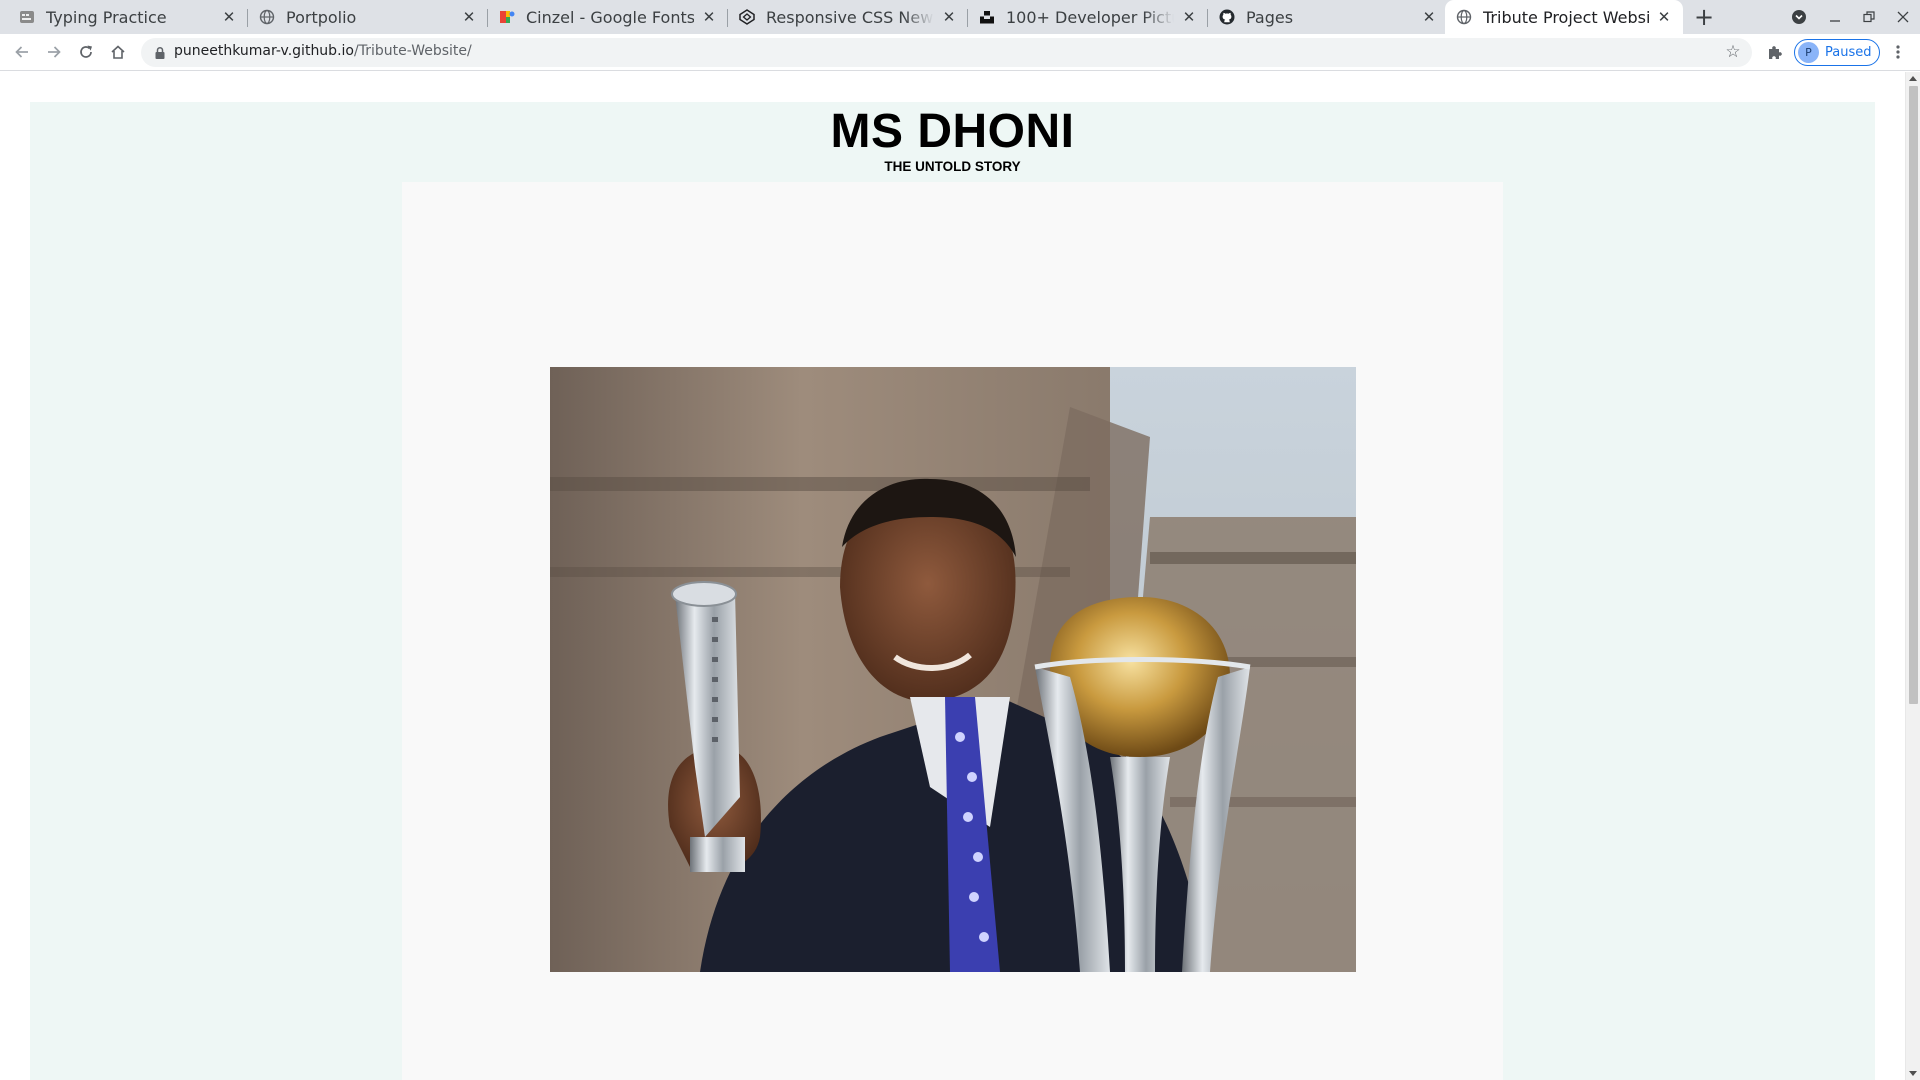 This screenshot has width=1920, height=1080. I want to click on close-window-icon, so click(1903, 17).